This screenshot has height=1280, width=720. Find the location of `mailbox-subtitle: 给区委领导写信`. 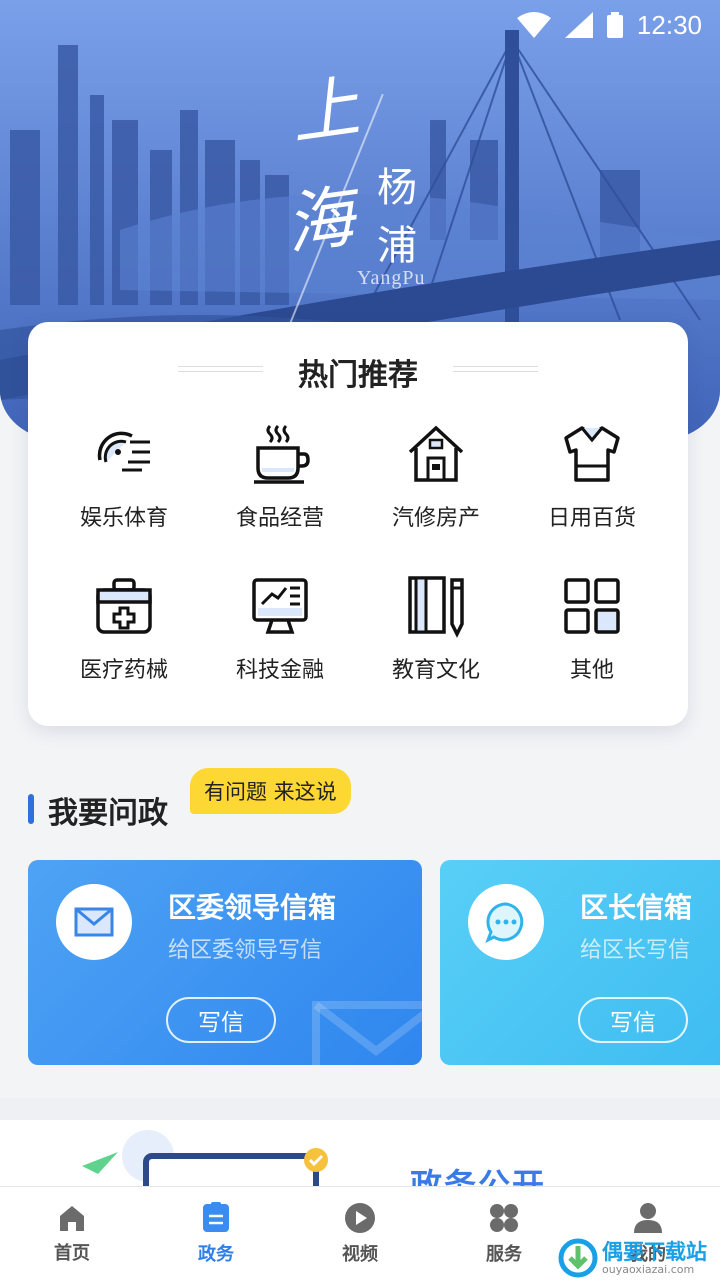

mailbox-subtitle: 给区委领导写信 is located at coordinates (245, 950).